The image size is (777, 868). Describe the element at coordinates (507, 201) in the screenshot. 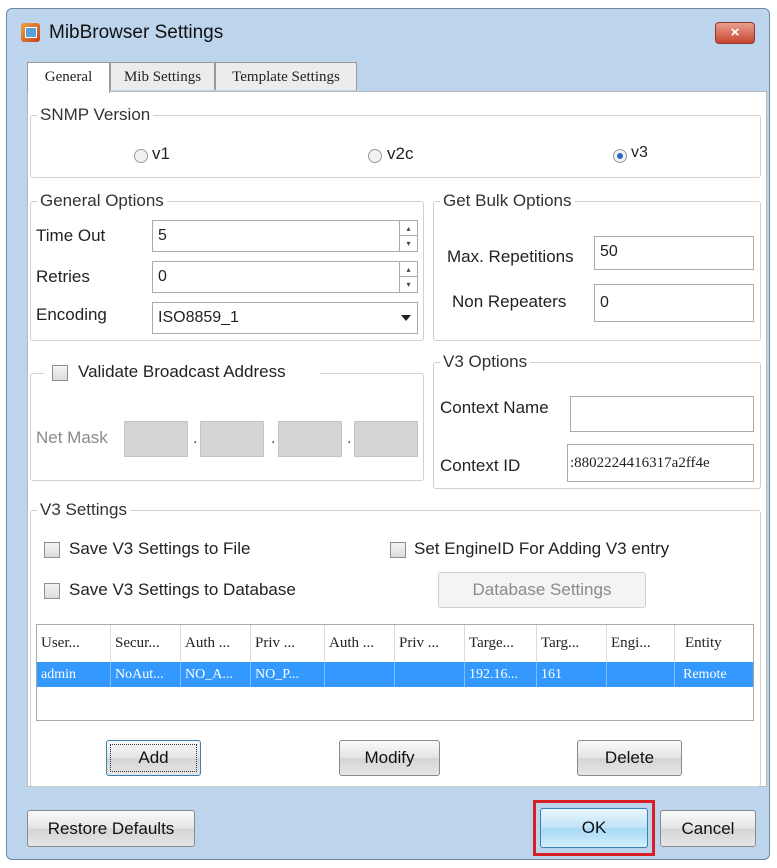

I see `get-bulk-legend: Get Bulk Options` at that location.